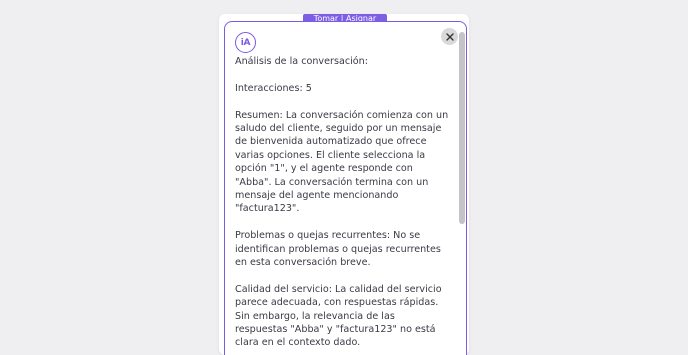 This screenshot has height=355, width=688. I want to click on interactions-count: Interacciones: 5, so click(273, 88).